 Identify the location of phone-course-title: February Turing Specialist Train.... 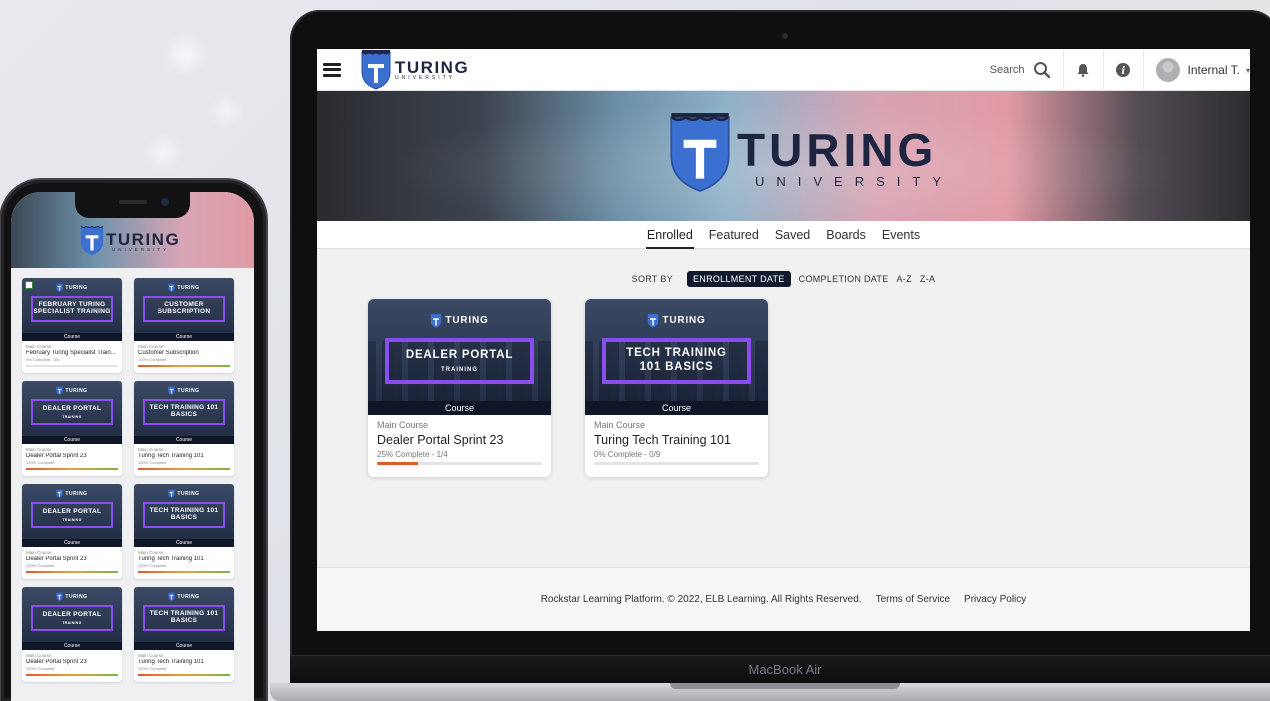
(72, 353).